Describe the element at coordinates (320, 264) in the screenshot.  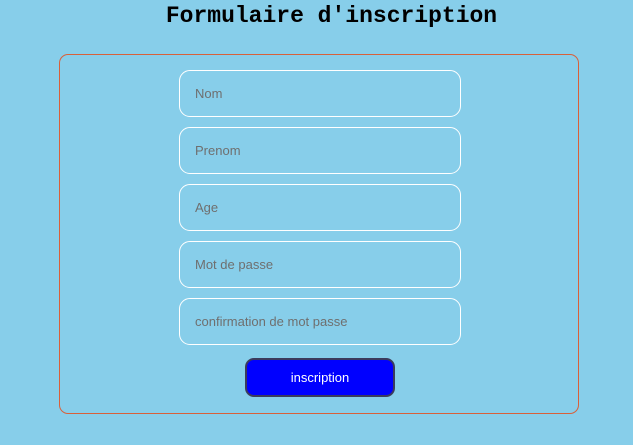
I see `password-input` at that location.